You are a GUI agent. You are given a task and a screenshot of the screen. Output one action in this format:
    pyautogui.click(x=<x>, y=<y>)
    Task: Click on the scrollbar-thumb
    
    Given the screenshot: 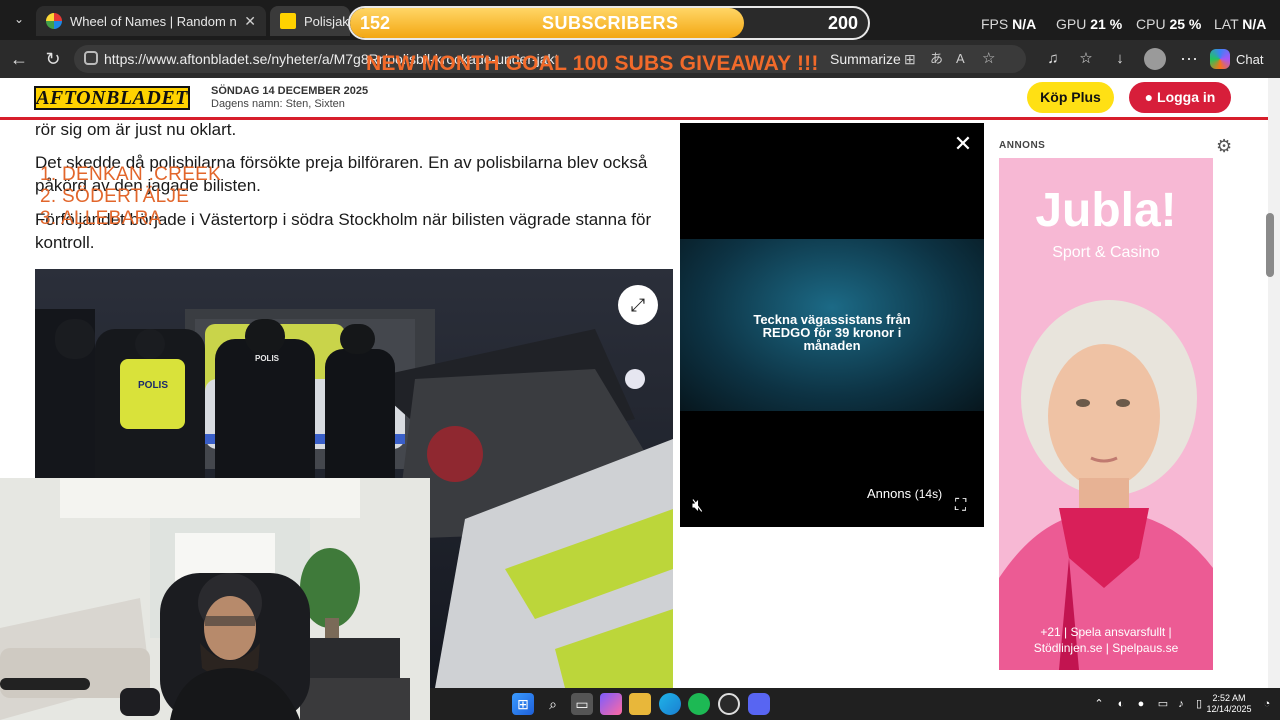 What is the action you would take?
    pyautogui.click(x=1270, y=245)
    